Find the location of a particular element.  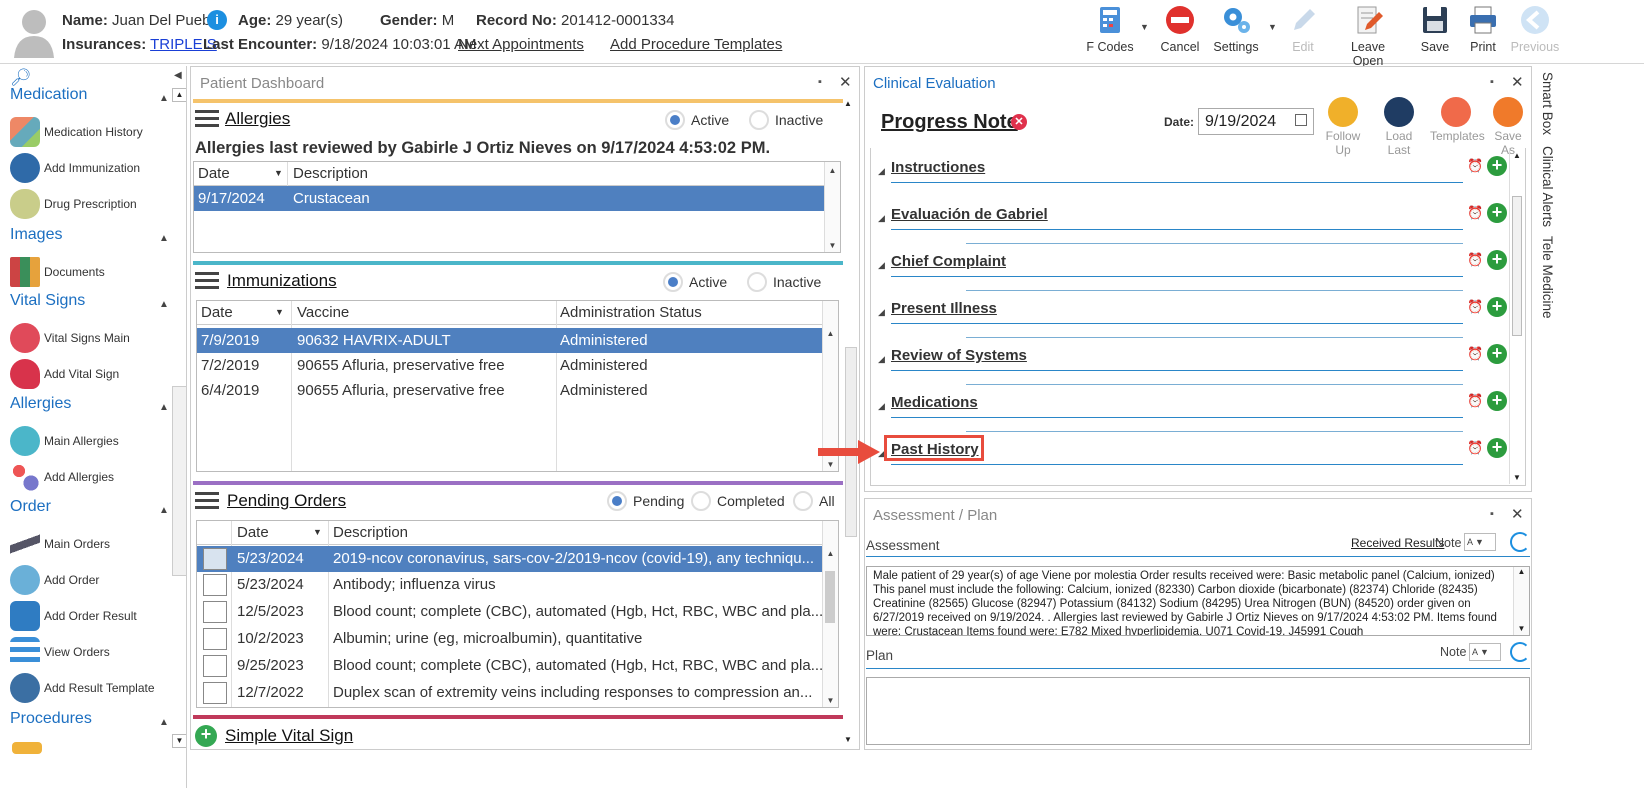

section-procedures: Procedures is located at coordinates (51, 719).